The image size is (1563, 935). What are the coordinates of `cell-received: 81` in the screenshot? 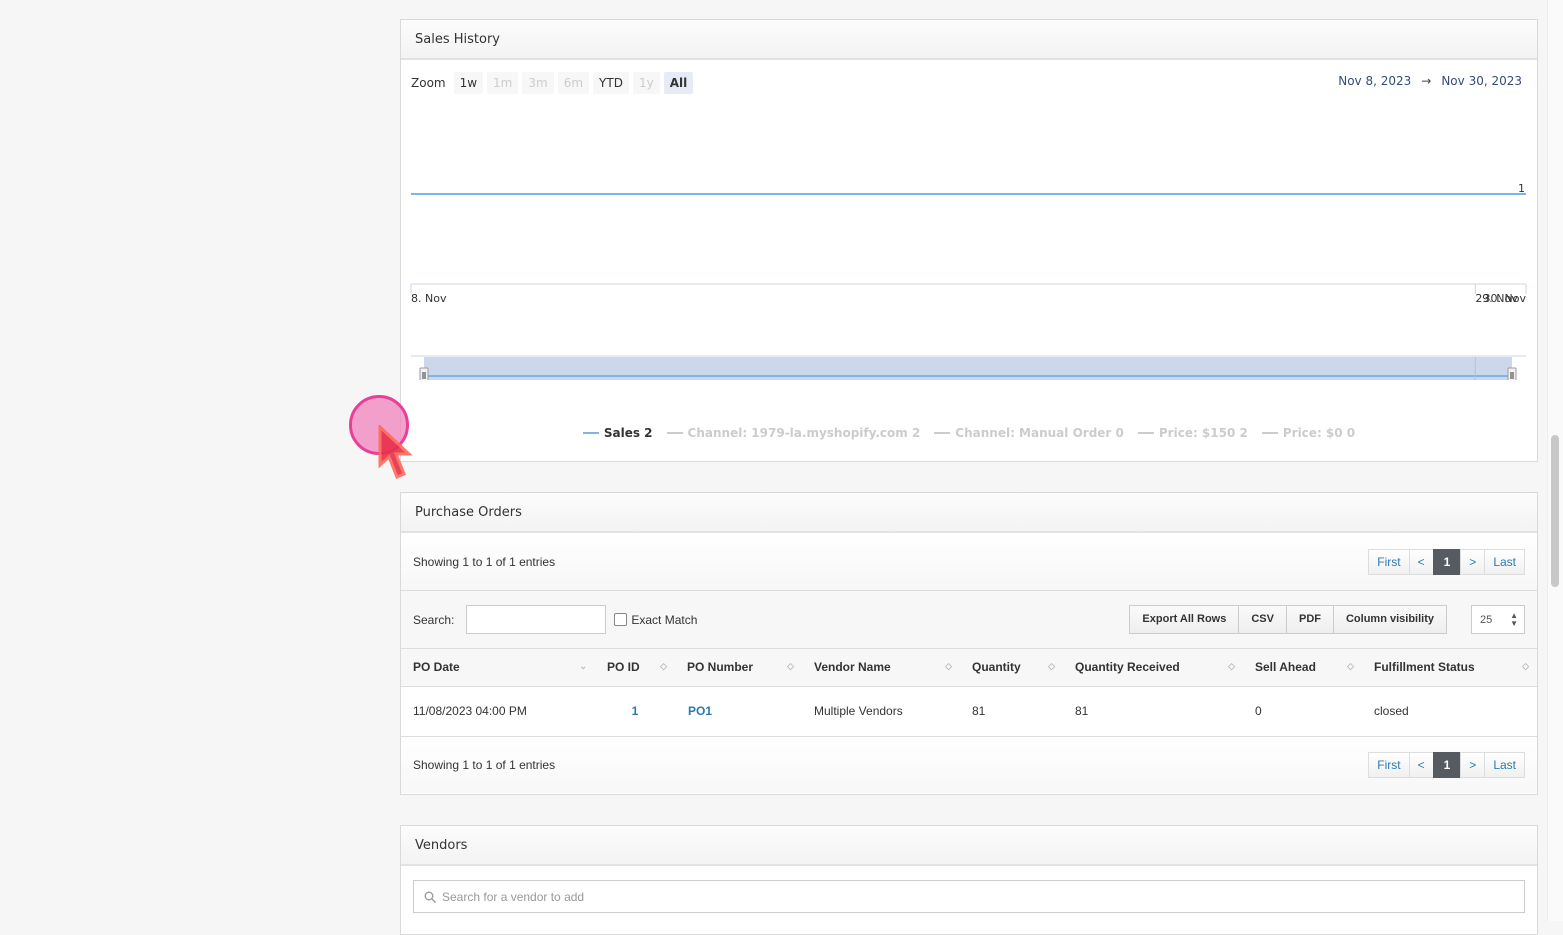 It's located at (1153, 711).